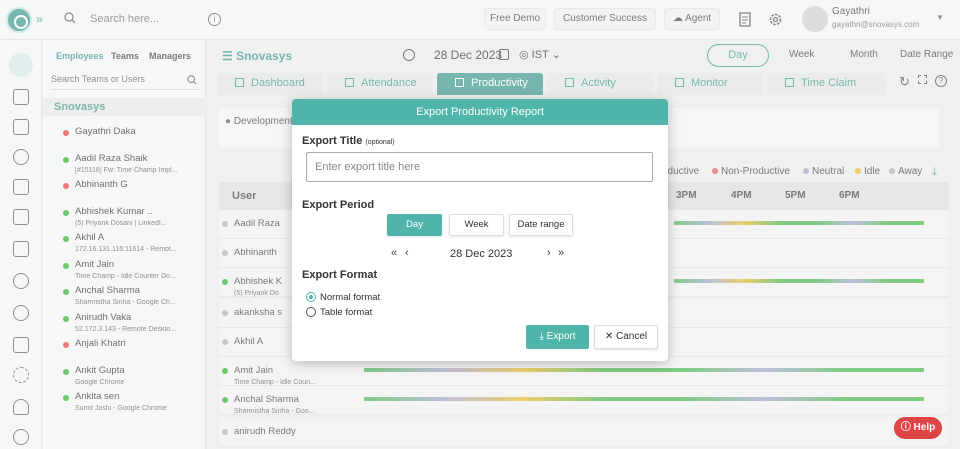 This screenshot has height=449, width=960. Describe the element at coordinates (481, 254) in the screenshot. I see `export-date: 28 Dec 2023` at that location.